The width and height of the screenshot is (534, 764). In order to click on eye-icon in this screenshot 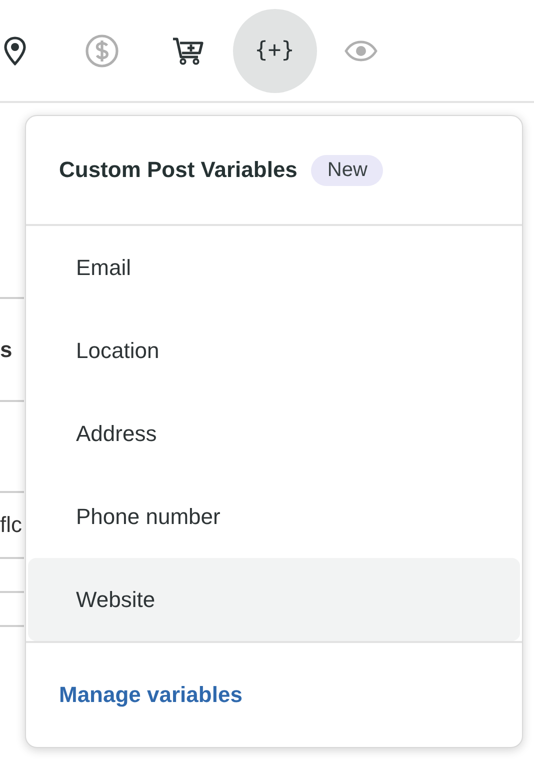, I will do `click(361, 51)`.